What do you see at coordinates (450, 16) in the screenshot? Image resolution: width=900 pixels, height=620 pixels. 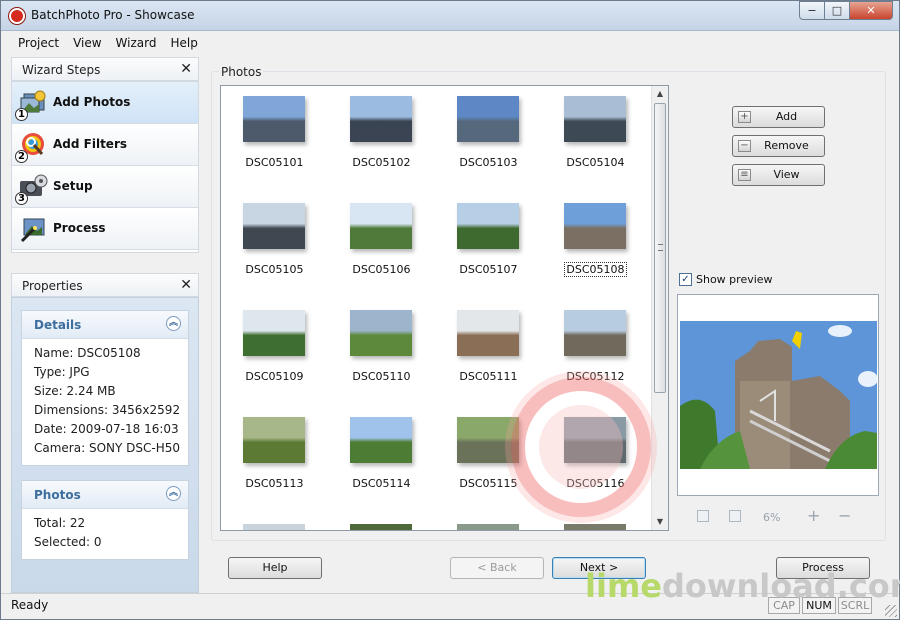 I see `title-bar: BatchPhoto Pro - Showcase − □ ✕` at bounding box center [450, 16].